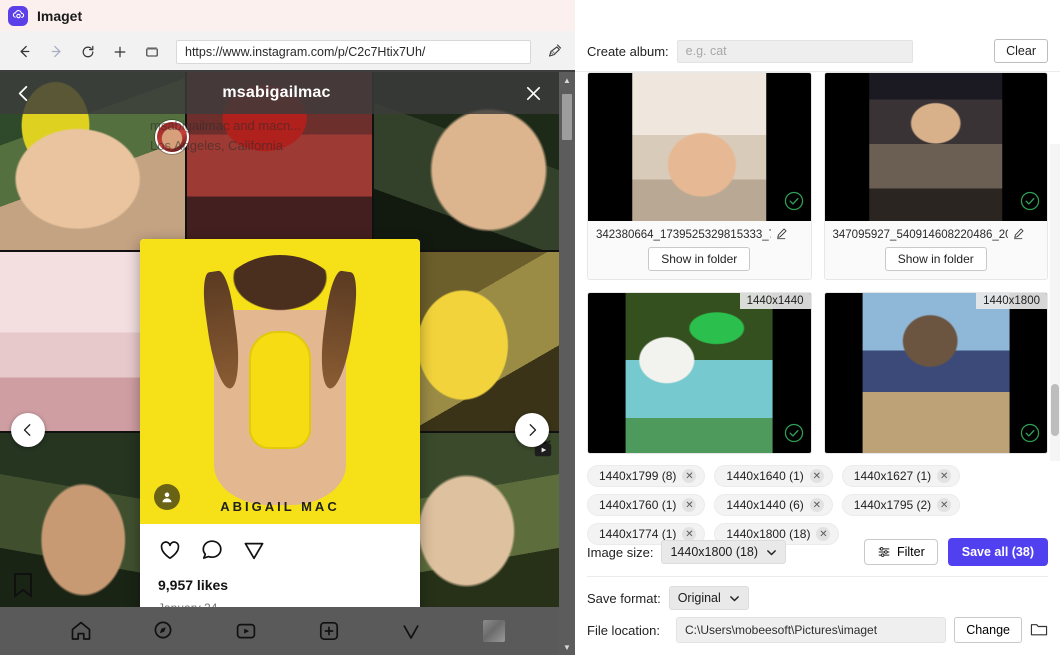 Image resolution: width=1060 pixels, height=655 pixels. Describe the element at coordinates (18, 15) in the screenshot. I see `app-logo-icon` at that location.